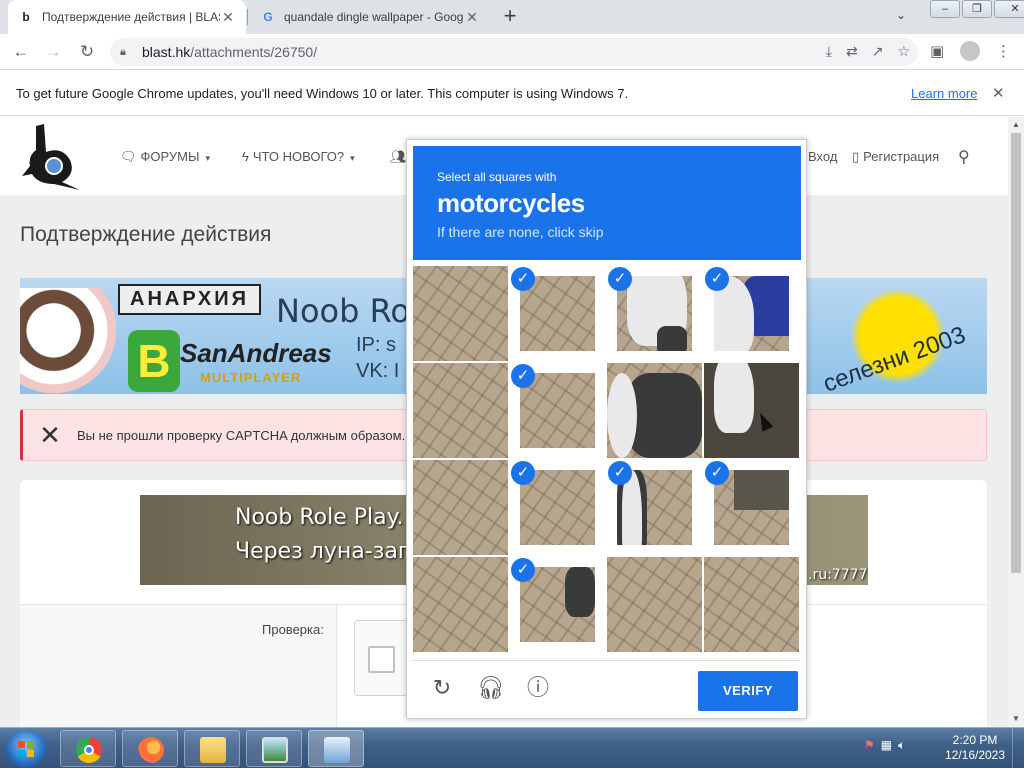  What do you see at coordinates (1016, 719) in the screenshot?
I see `scroll-down-icon: ▼` at bounding box center [1016, 719].